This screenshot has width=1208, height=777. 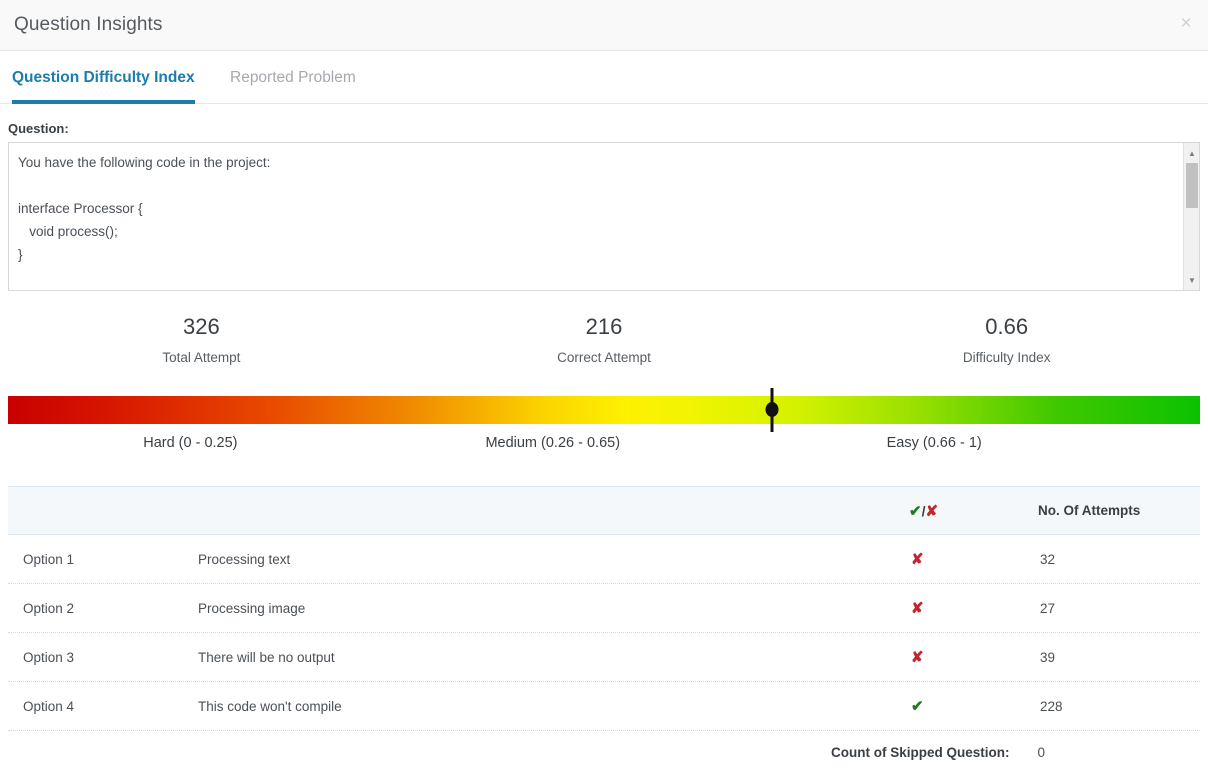 What do you see at coordinates (201, 326) in the screenshot?
I see `stat-value: 326` at bounding box center [201, 326].